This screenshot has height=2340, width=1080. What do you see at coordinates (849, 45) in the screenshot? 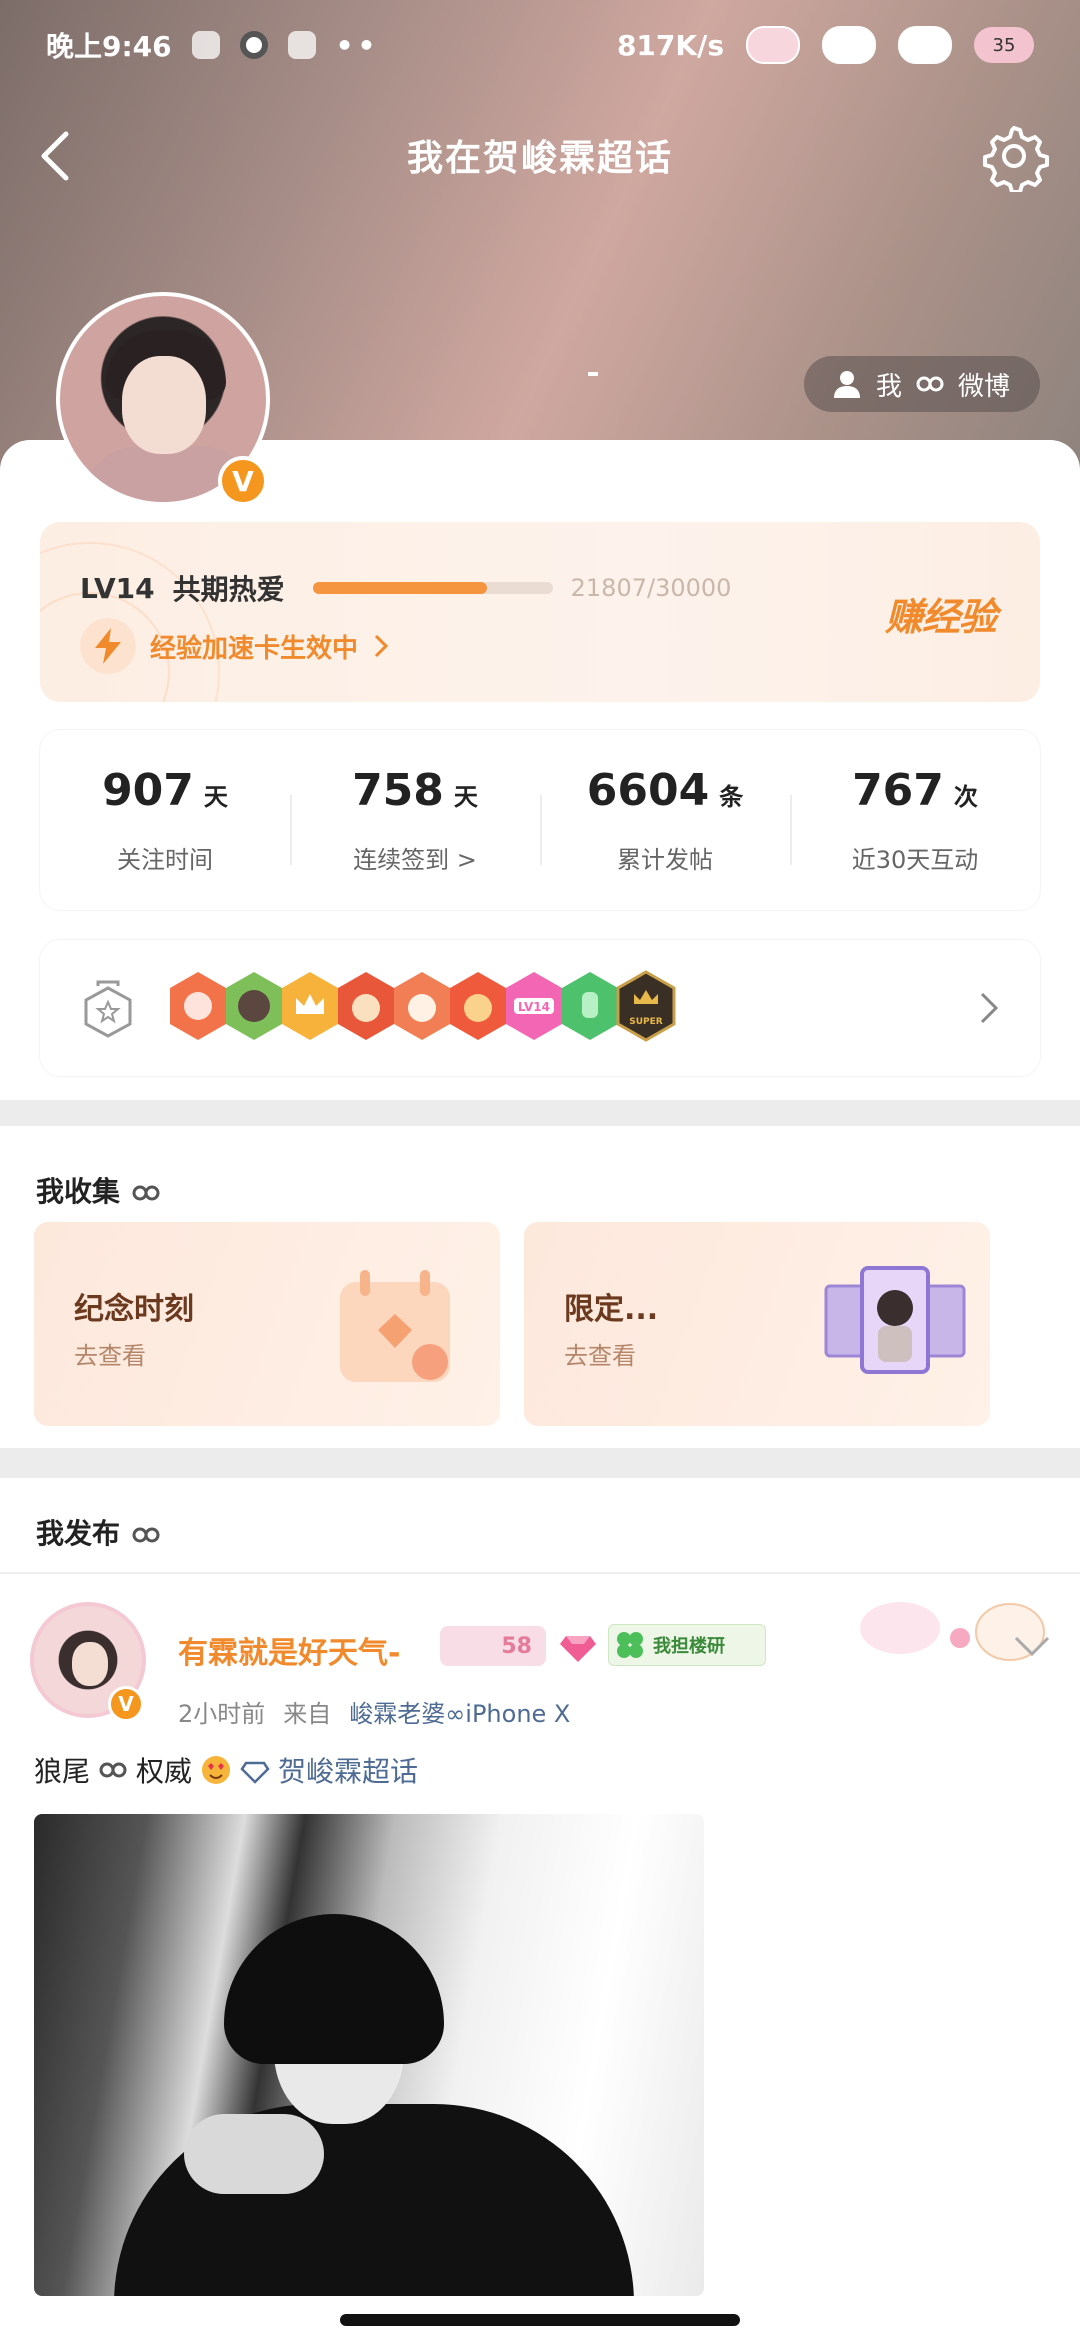
I see `wifi-icon` at bounding box center [849, 45].